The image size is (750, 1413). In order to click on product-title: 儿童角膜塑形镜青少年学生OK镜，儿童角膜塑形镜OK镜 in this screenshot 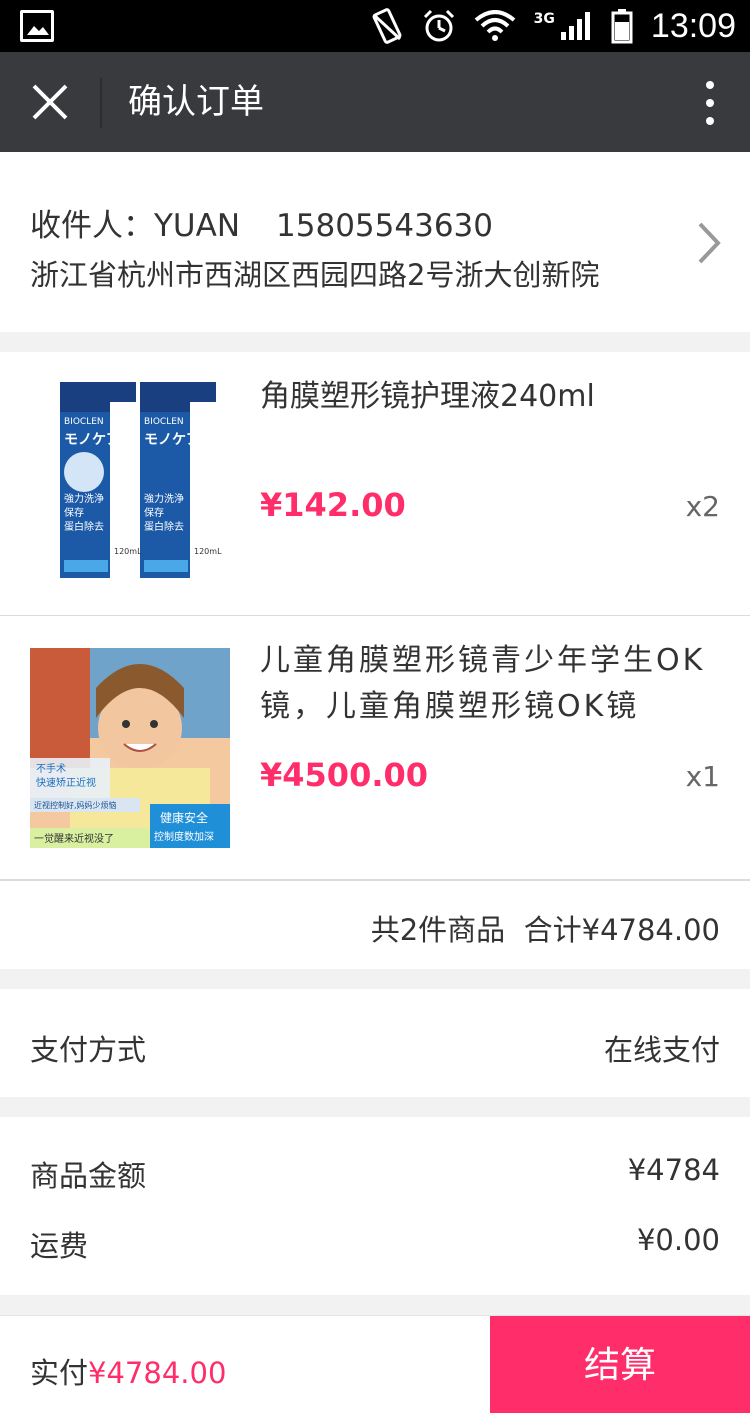, I will do `click(483, 683)`.